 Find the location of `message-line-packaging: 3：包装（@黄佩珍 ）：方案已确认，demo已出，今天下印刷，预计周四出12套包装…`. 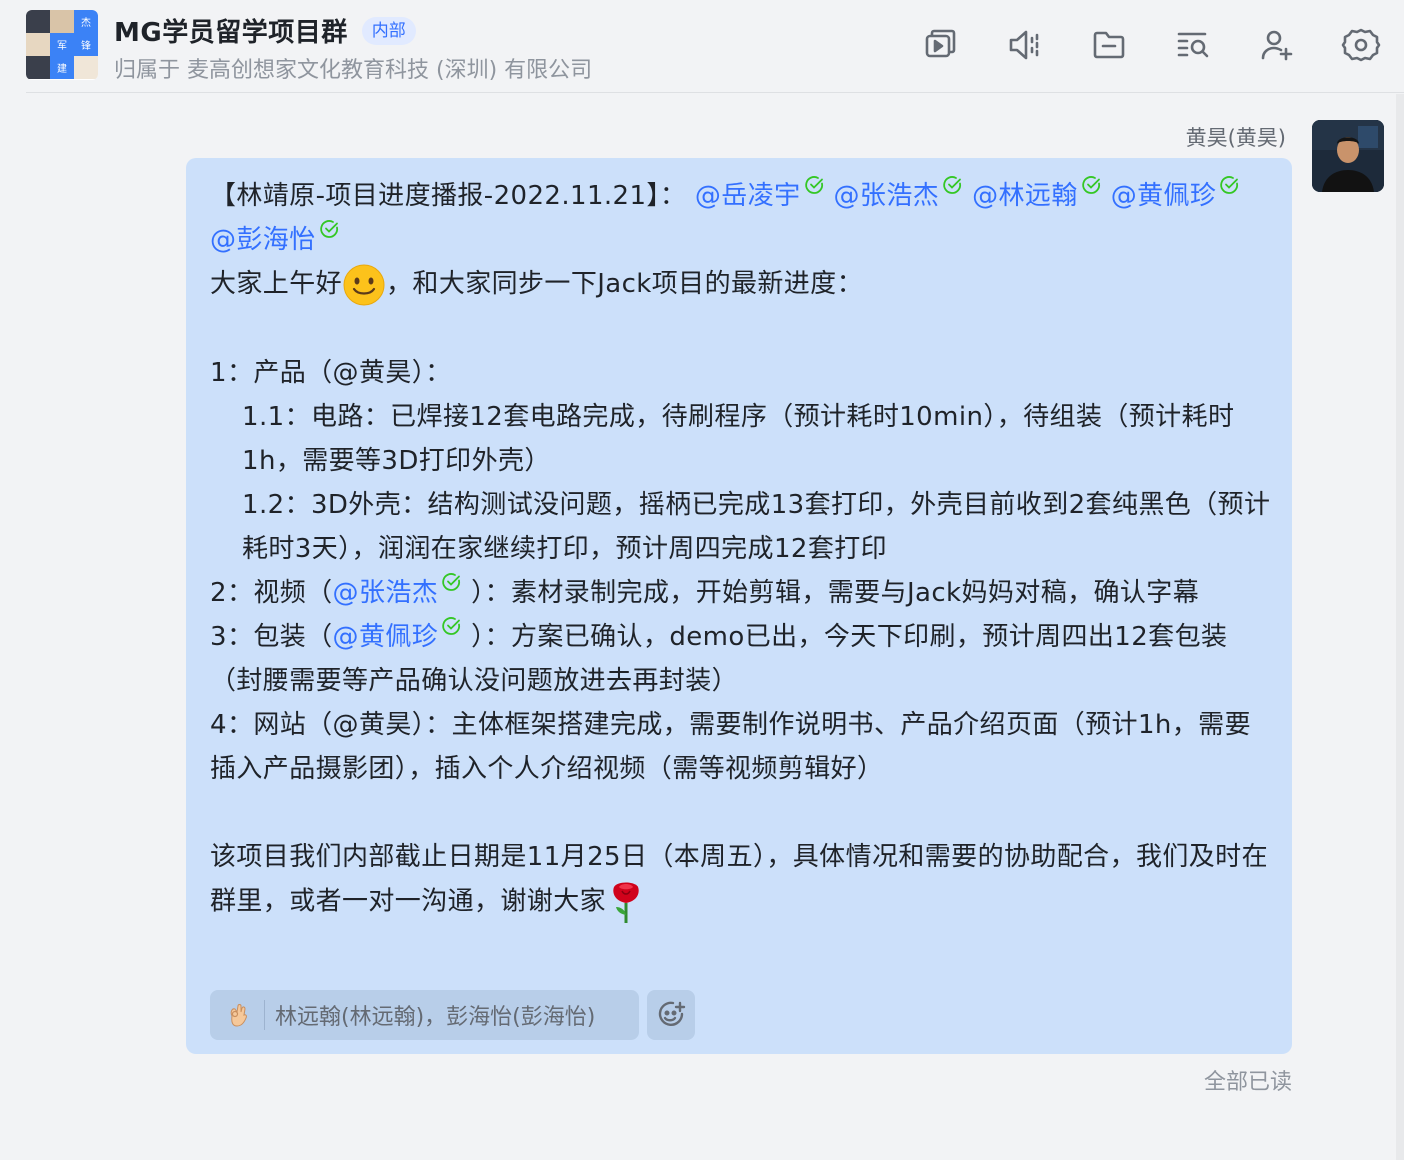

message-line-packaging: 3：包装（@黄佩珍 ）：方案已确认，demo已出，今天下印刷，预计周四出12套包装… is located at coordinates (741, 659).